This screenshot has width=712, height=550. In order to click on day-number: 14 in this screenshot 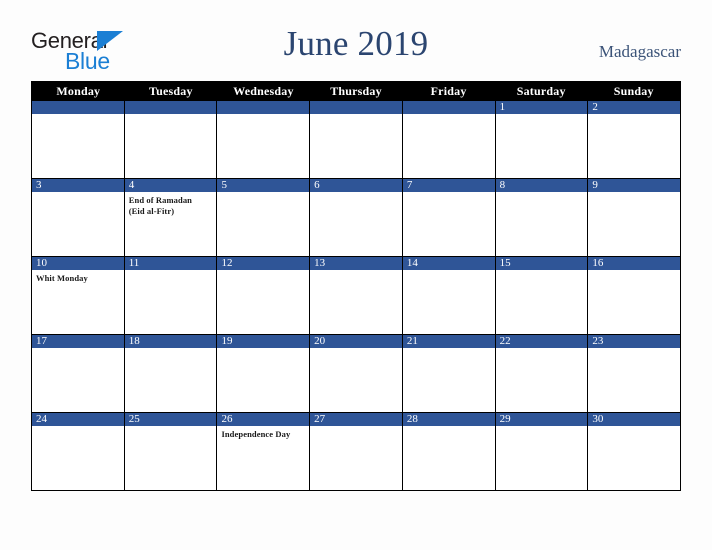, I will do `click(448, 263)`.